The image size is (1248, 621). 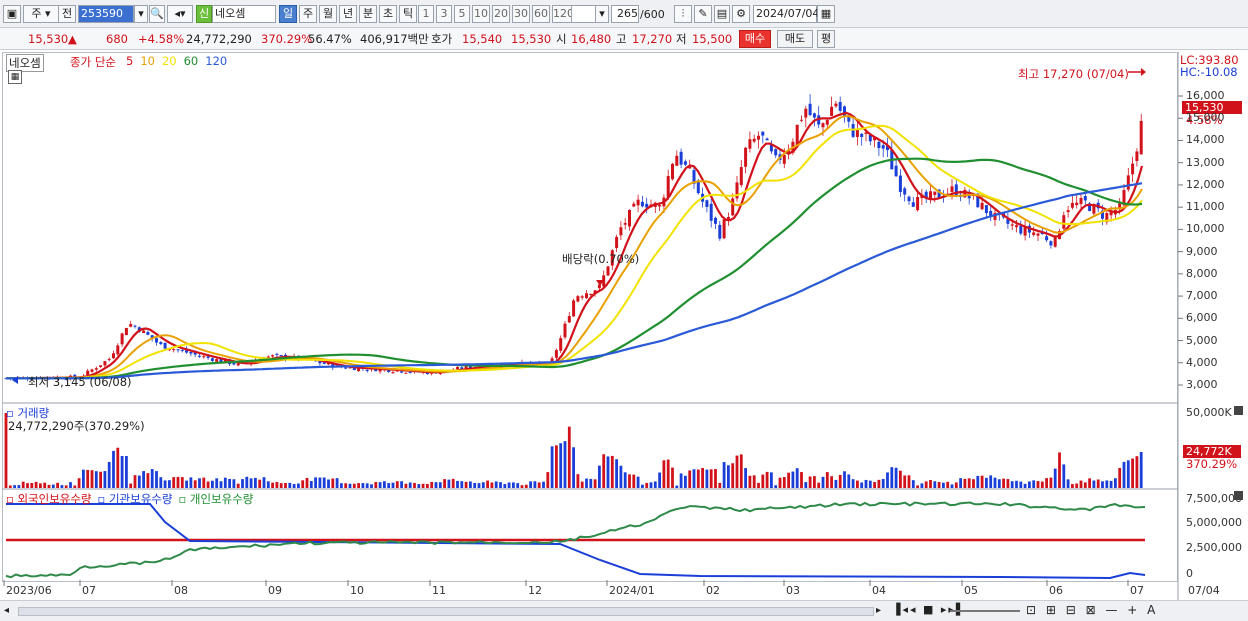 What do you see at coordinates (1214, 522) in the screenshot?
I see `holding-tick-1: 5,000,000` at bounding box center [1214, 522].